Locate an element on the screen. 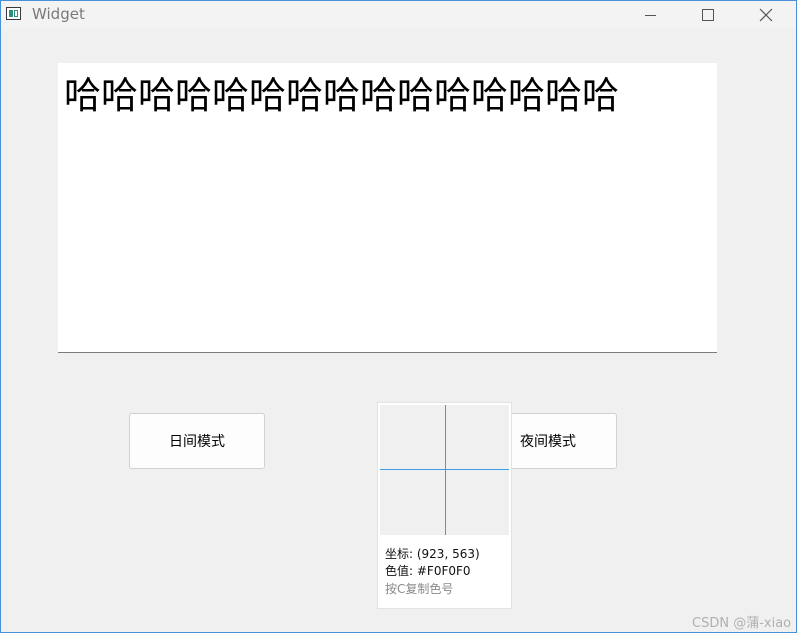 The image size is (797, 633). color-picker-popup: 坐标: (923, 563) 色值: #F0F0F0 按C复制色号 is located at coordinates (444, 505).